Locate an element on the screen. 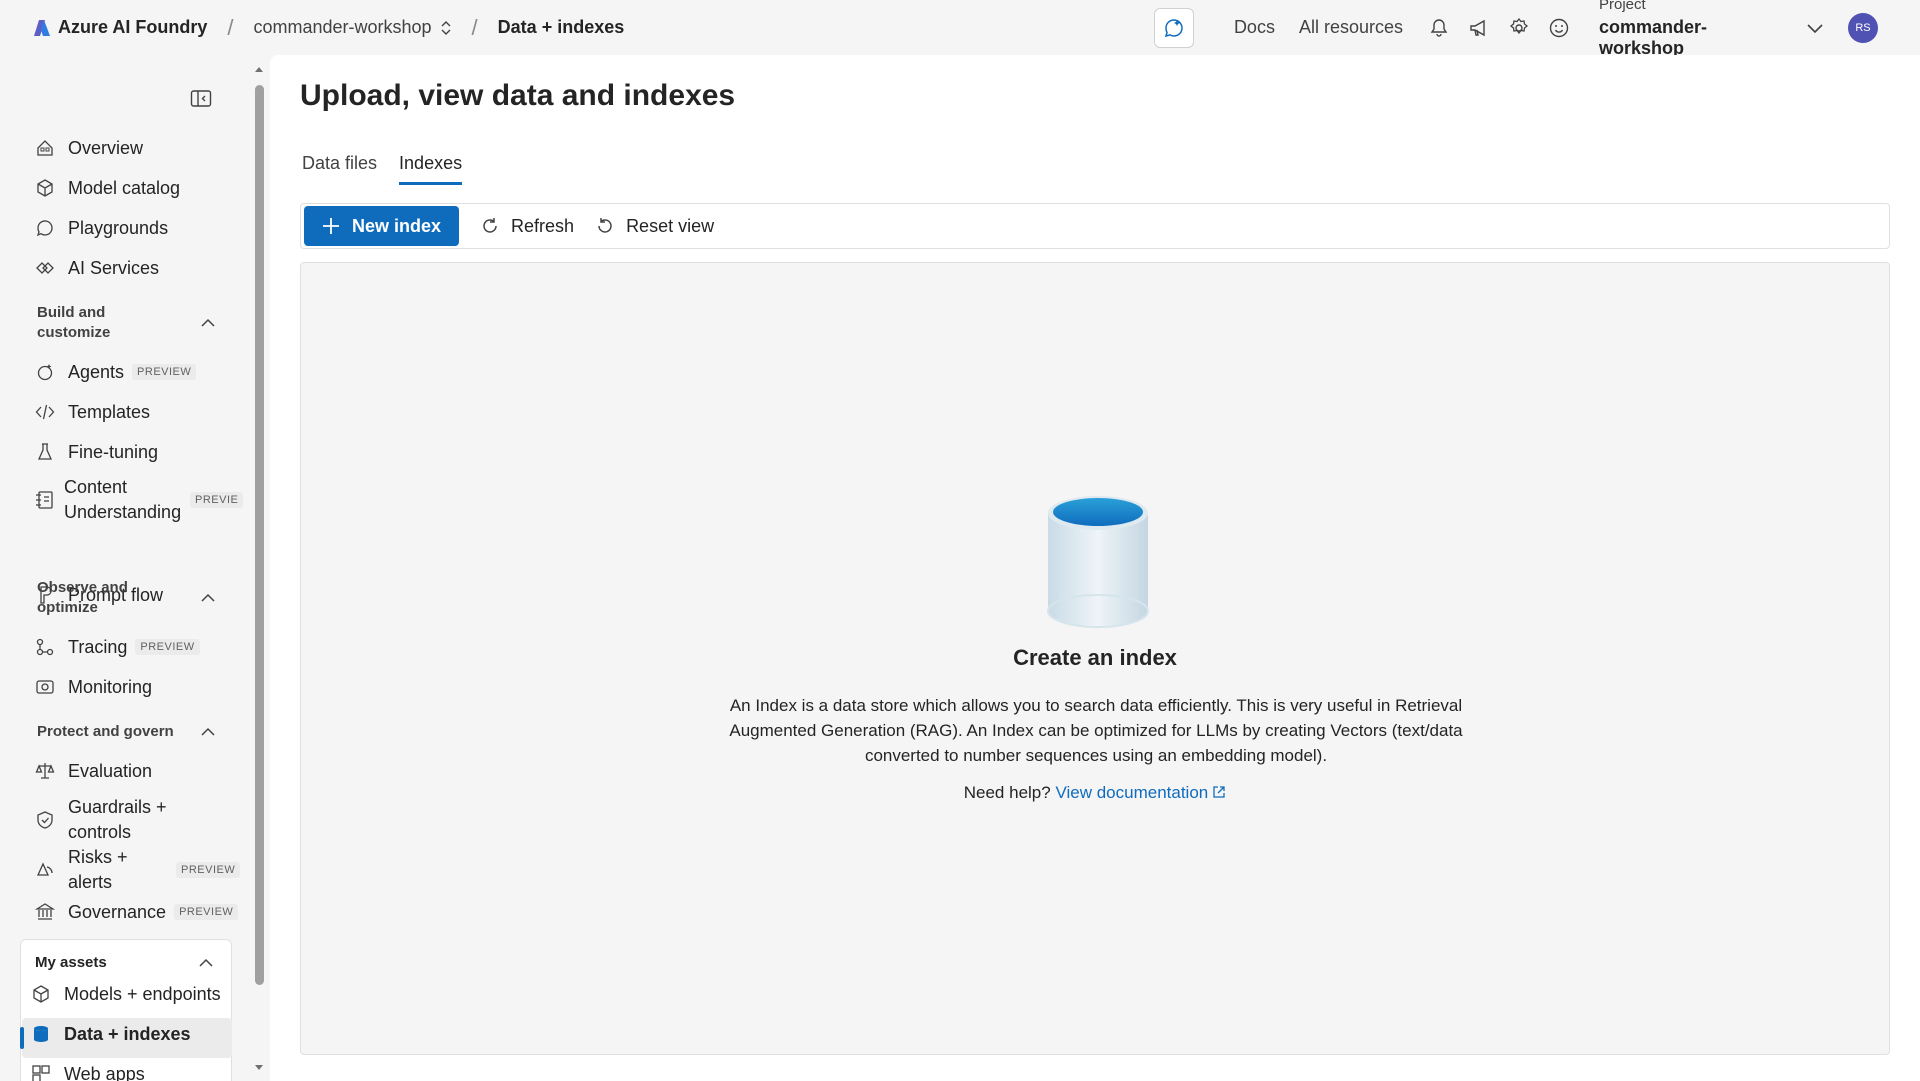 Image resolution: width=1920 pixels, height=1081 pixels. sidebar-item-content-understanding: Content Understanding PREVIE is located at coordinates (139, 500).